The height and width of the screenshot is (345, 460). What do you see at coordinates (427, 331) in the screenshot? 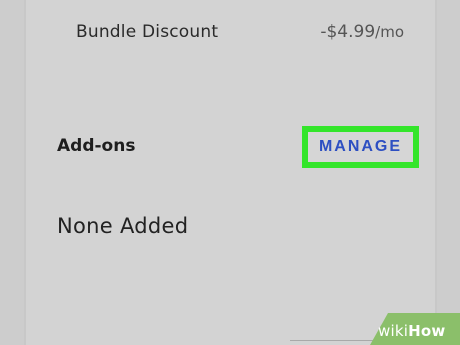
I see `watermark-suffix: How` at bounding box center [427, 331].